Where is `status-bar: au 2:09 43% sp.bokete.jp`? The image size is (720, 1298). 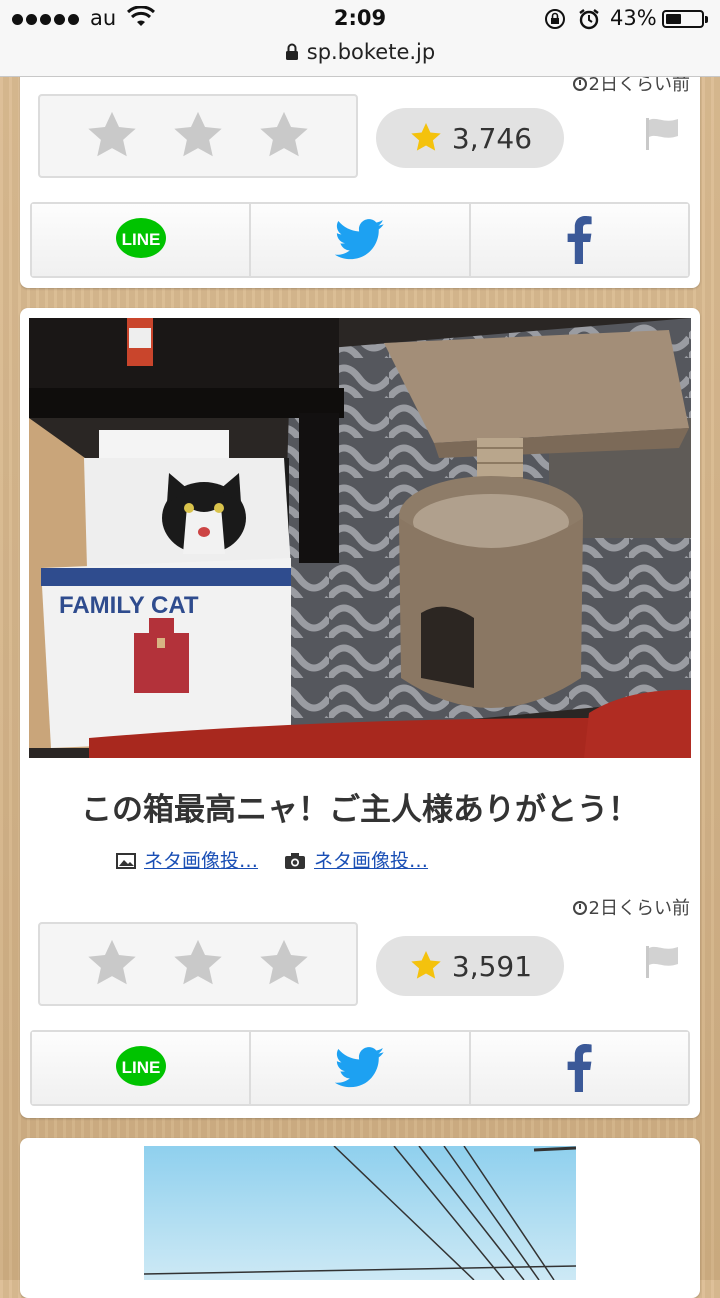 status-bar: au 2:09 43% sp.bokete.jp is located at coordinates (360, 38).